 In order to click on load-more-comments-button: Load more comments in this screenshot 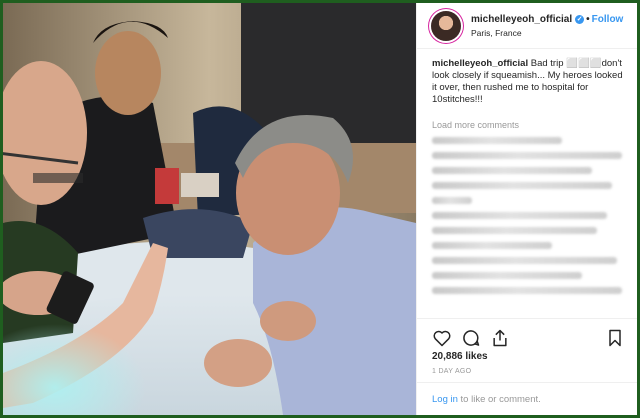, I will do `click(475, 125)`.